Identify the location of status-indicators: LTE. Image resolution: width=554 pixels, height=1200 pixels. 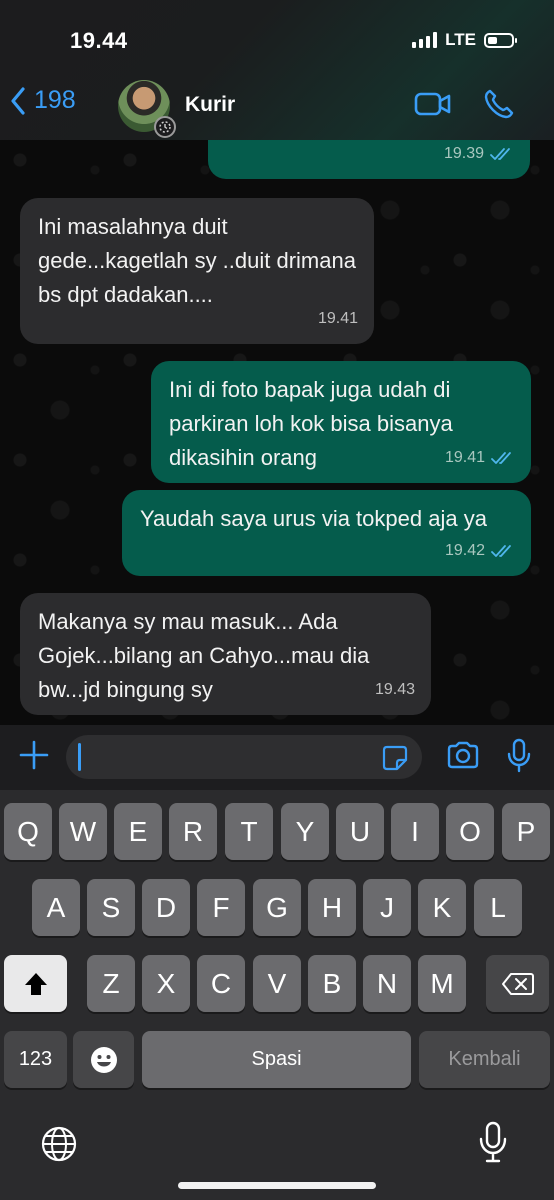
(464, 40).